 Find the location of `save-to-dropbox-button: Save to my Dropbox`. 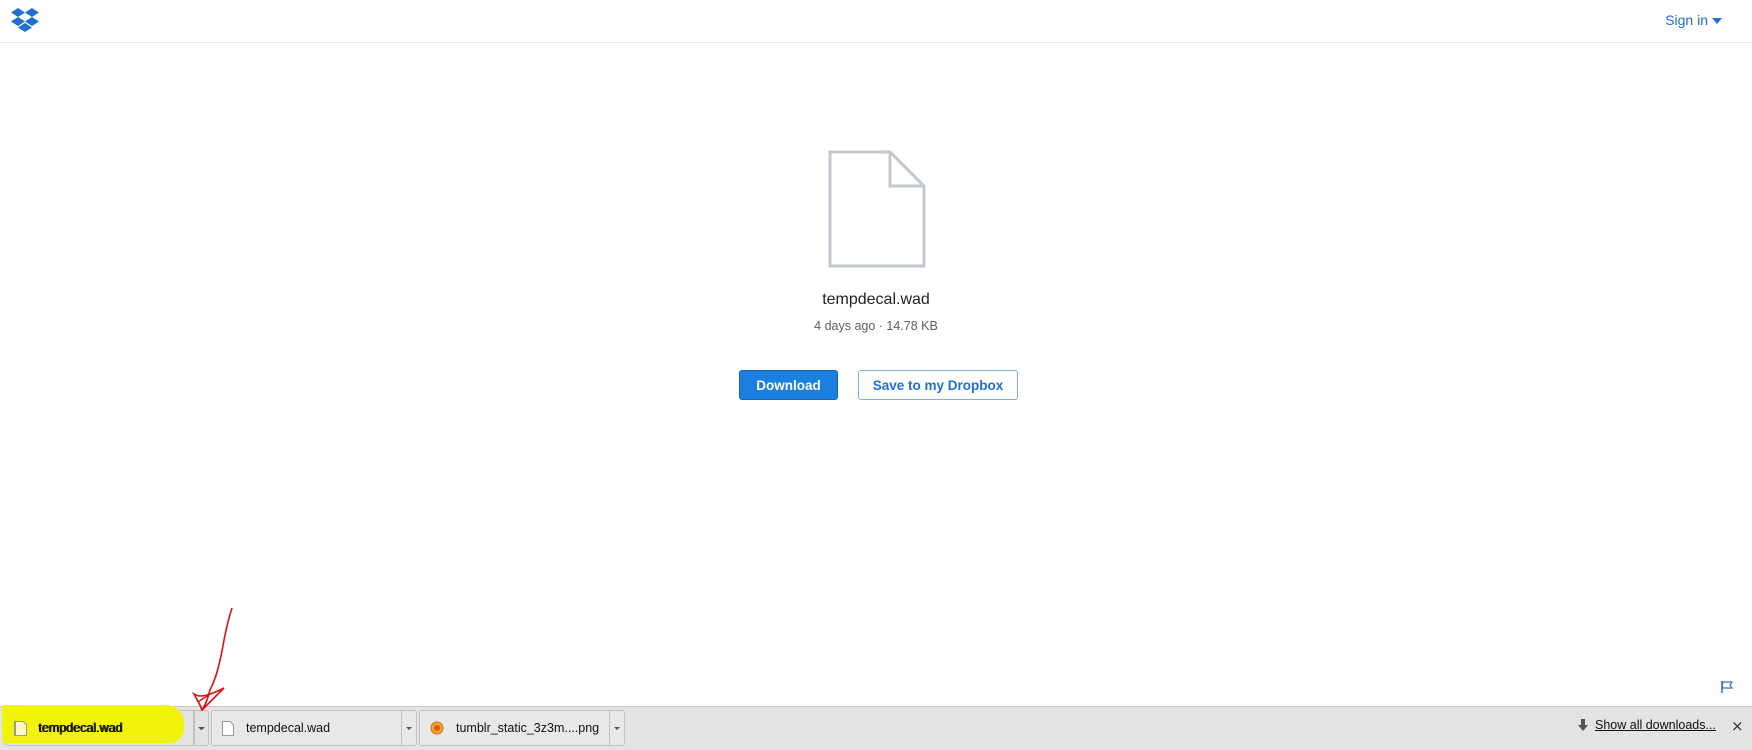

save-to-dropbox-button: Save to my Dropbox is located at coordinates (938, 385).